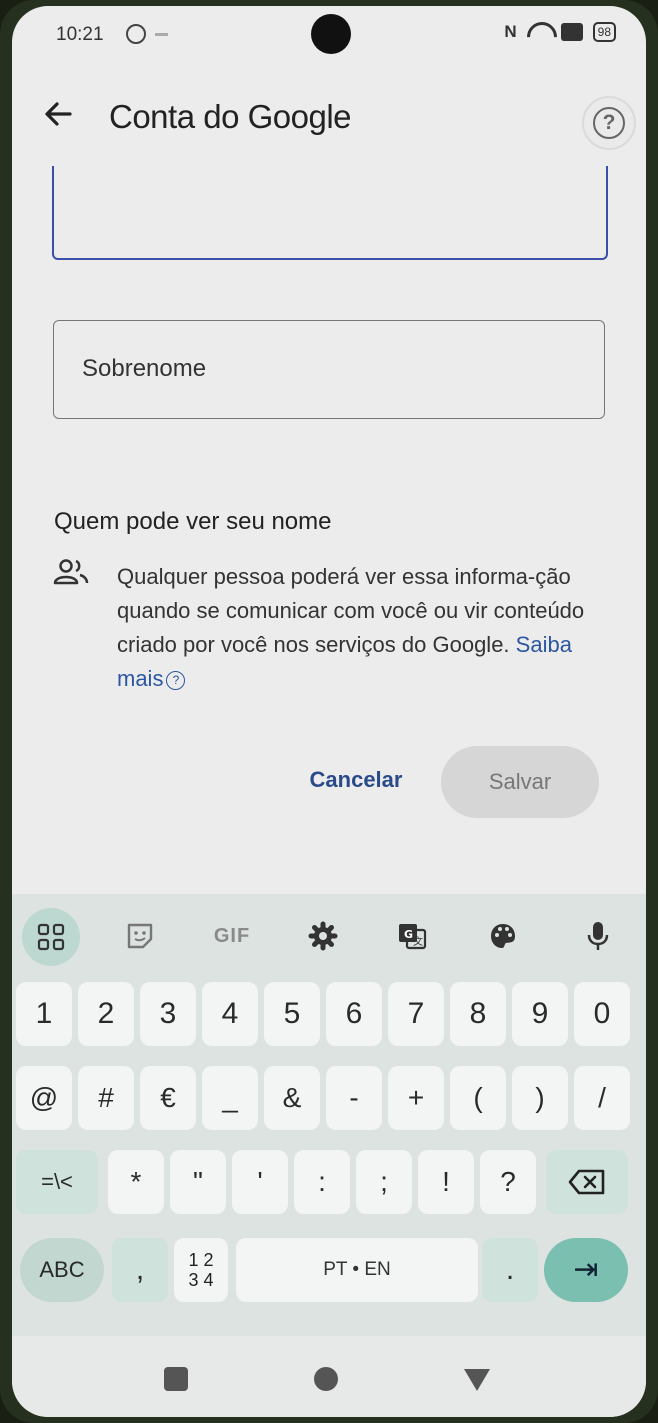 The image size is (658, 1423). I want to click on key-minus: -, so click(354, 1098).